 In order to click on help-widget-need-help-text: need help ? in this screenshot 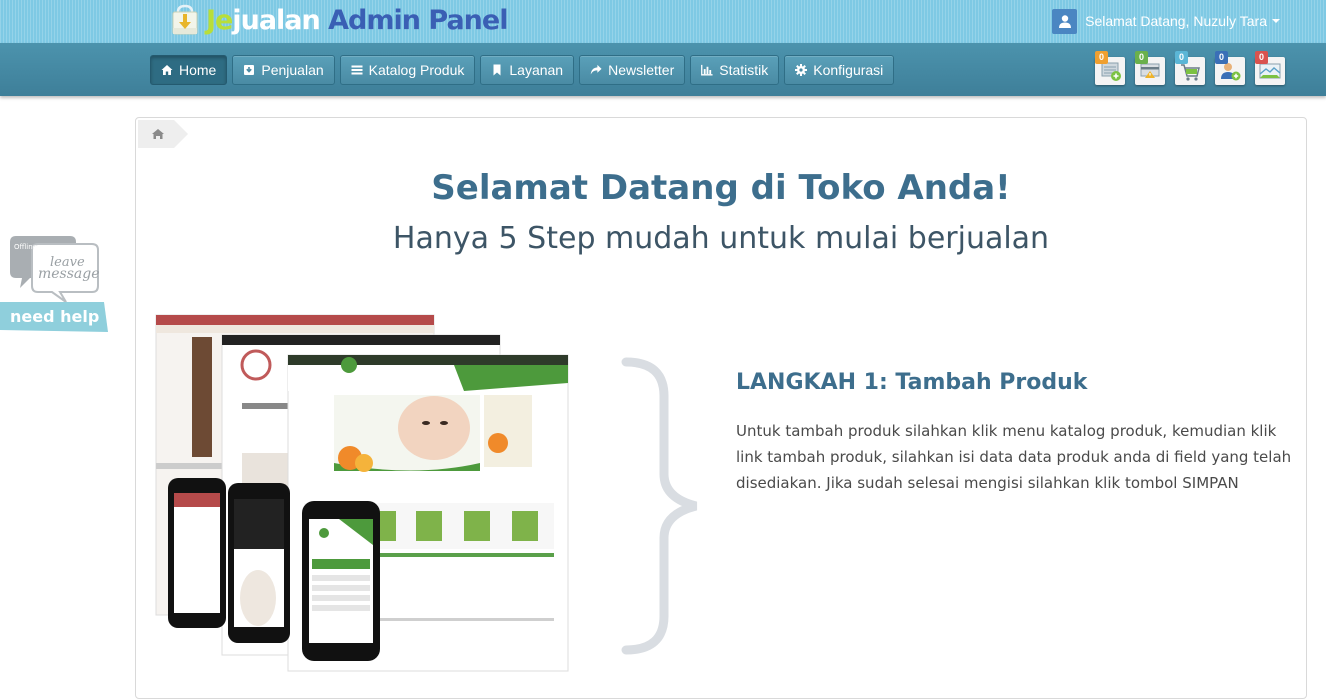, I will do `click(60, 316)`.